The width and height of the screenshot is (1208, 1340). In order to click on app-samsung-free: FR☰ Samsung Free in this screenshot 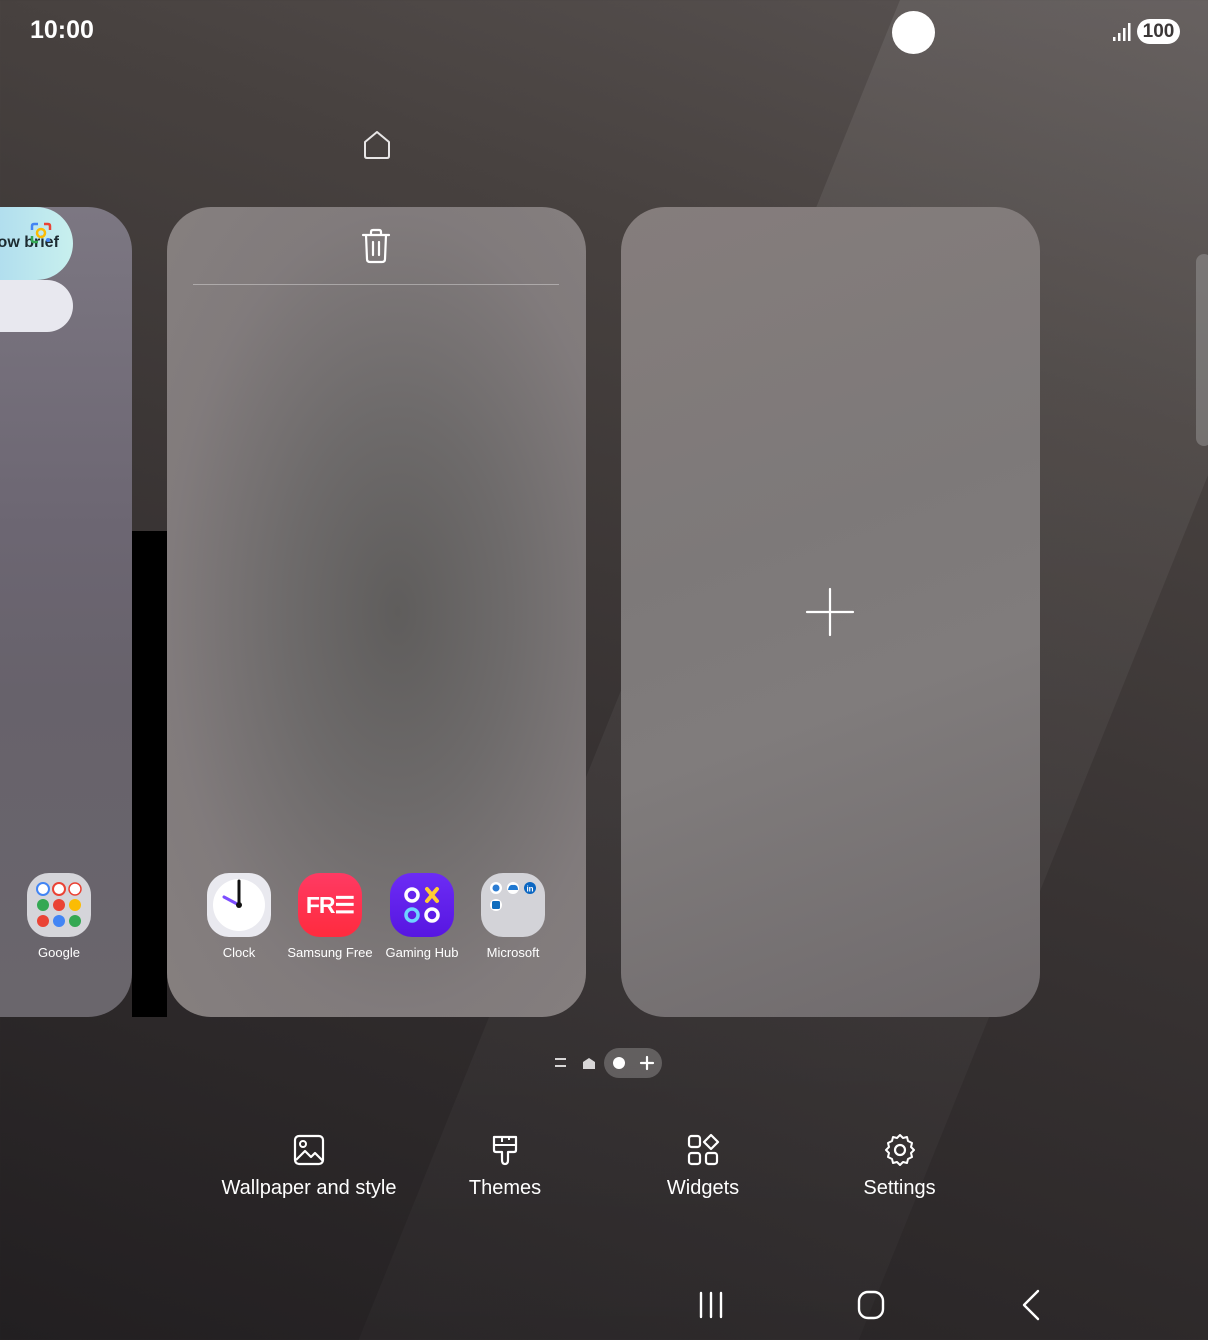, I will do `click(330, 916)`.